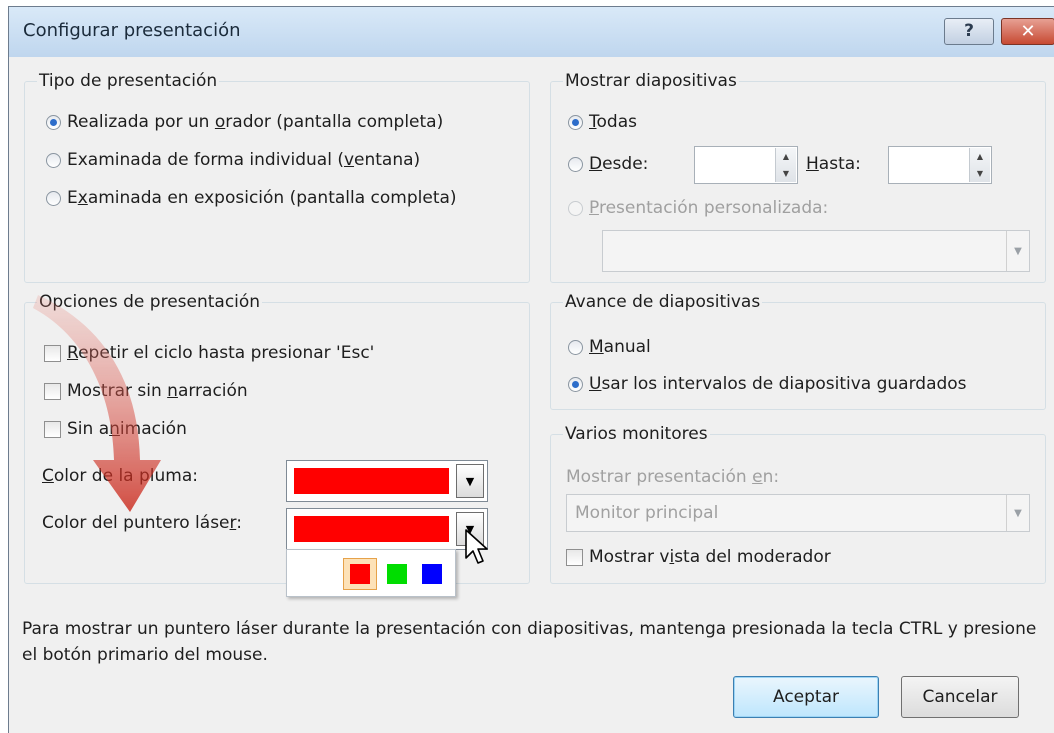  I want to click on radio-desde-label: Desde:, so click(619, 164).